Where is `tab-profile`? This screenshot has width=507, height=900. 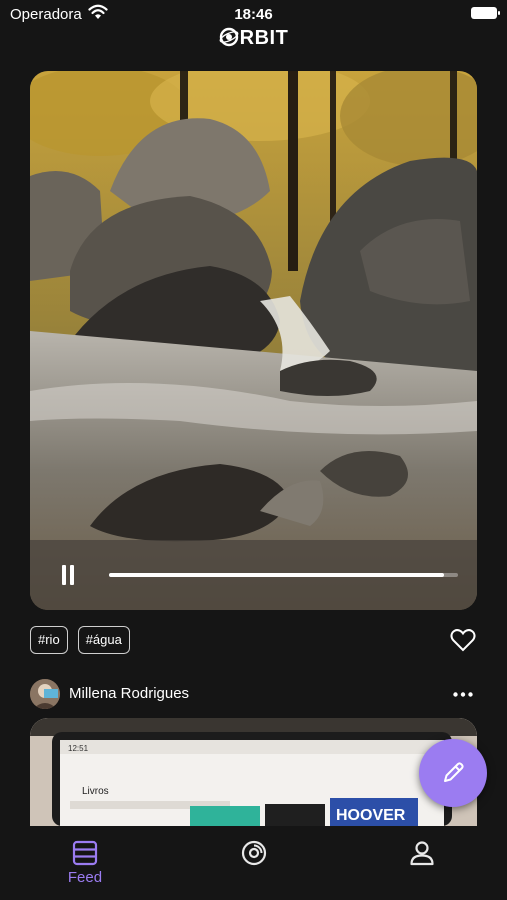 tab-profile is located at coordinates (422, 863).